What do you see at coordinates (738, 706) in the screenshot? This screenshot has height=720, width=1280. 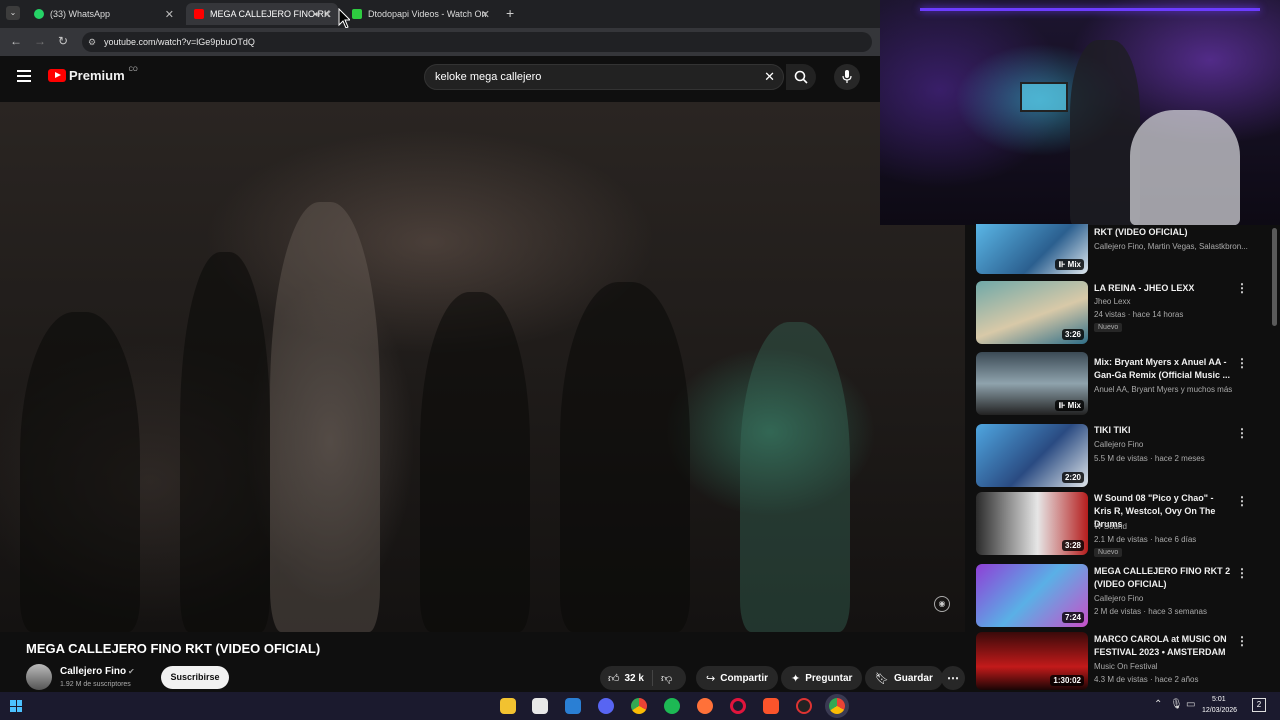 I see `opera-icon` at bounding box center [738, 706].